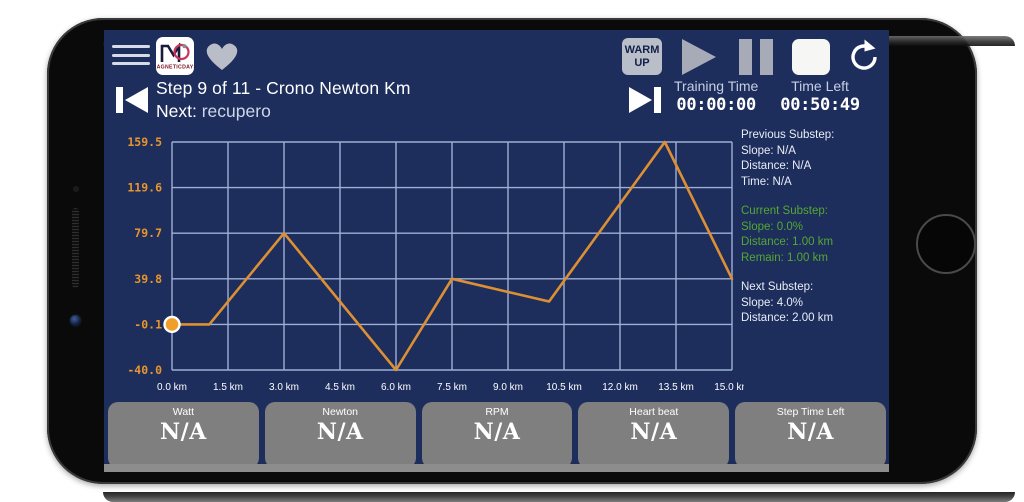 The width and height of the screenshot is (1024, 502). Describe the element at coordinates (787, 318) in the screenshot. I see `next-substep-distance: Distance: 2.00 km` at that location.